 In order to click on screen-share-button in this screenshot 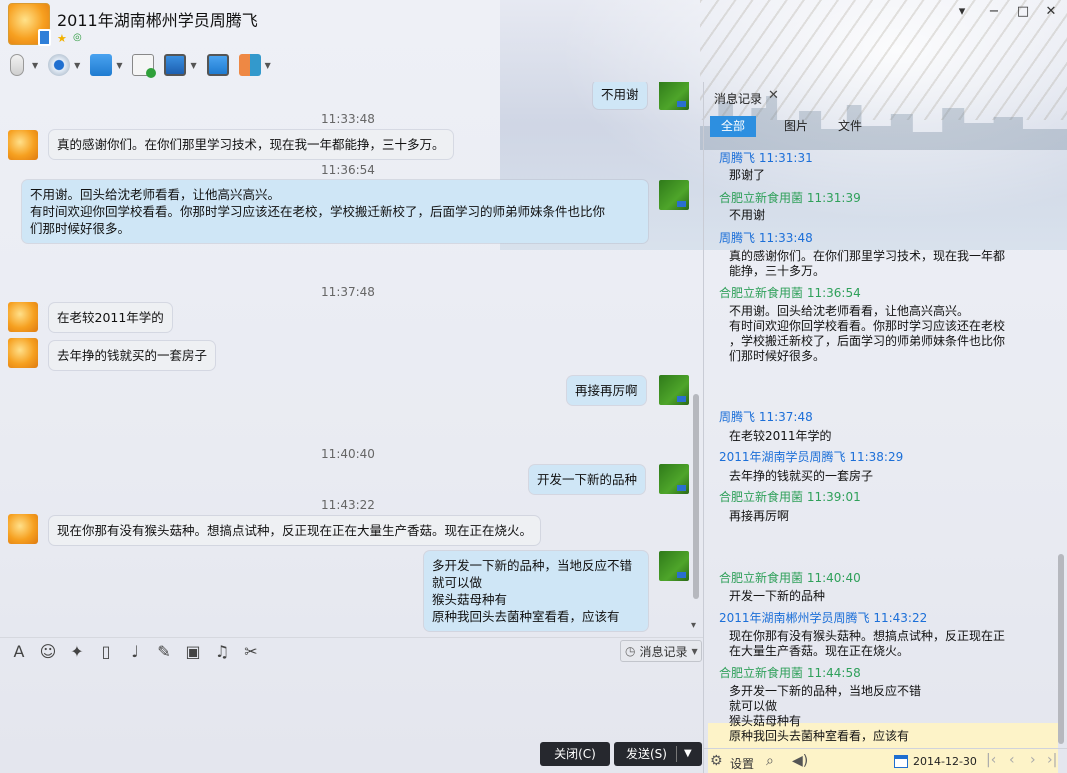, I will do `click(217, 65)`.